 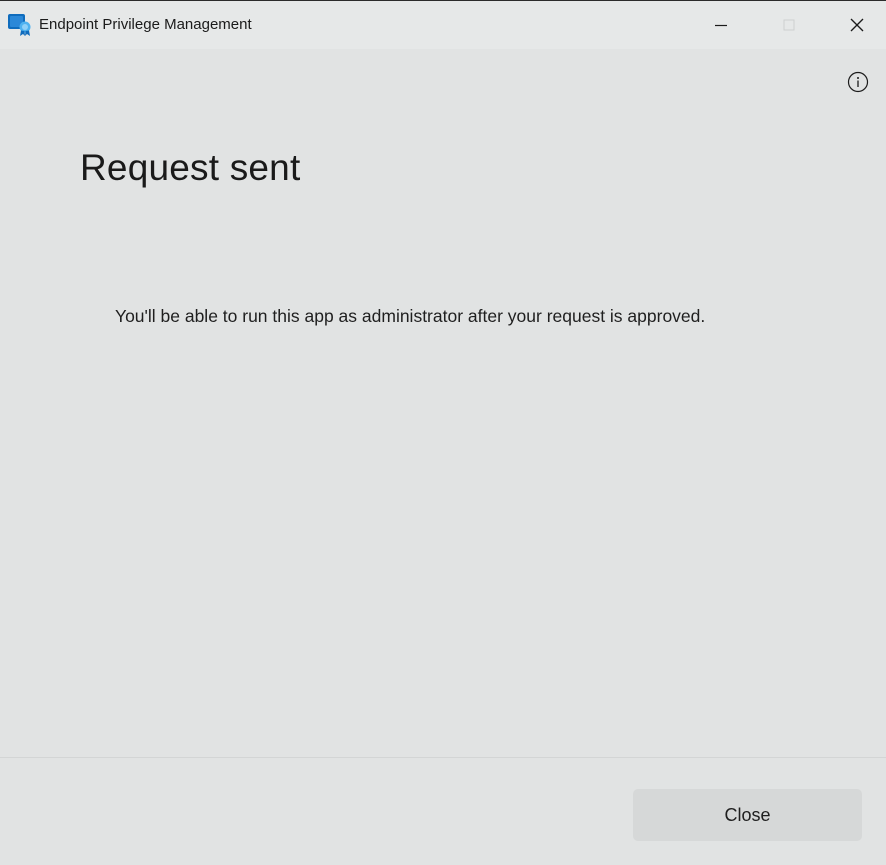 What do you see at coordinates (145, 24) in the screenshot?
I see `window-title: Endpoint Privilege Management` at bounding box center [145, 24].